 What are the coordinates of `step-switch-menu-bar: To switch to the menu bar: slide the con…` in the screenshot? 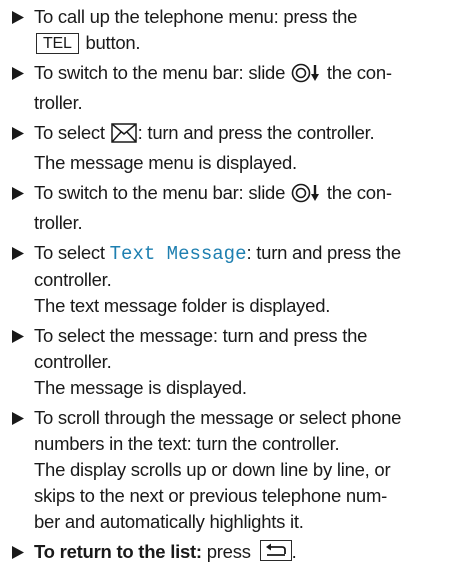 It's located at (231, 88).